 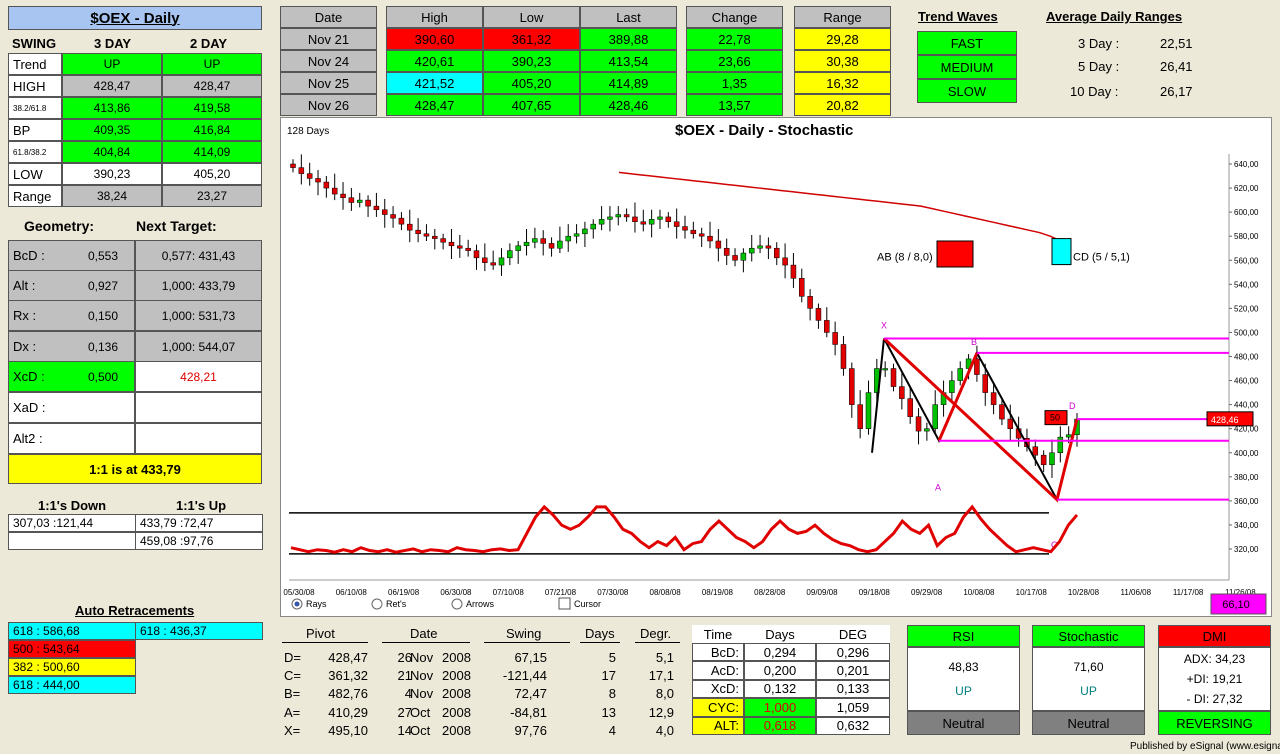 I want to click on pivot-cell-days: 13, so click(x=608, y=712).